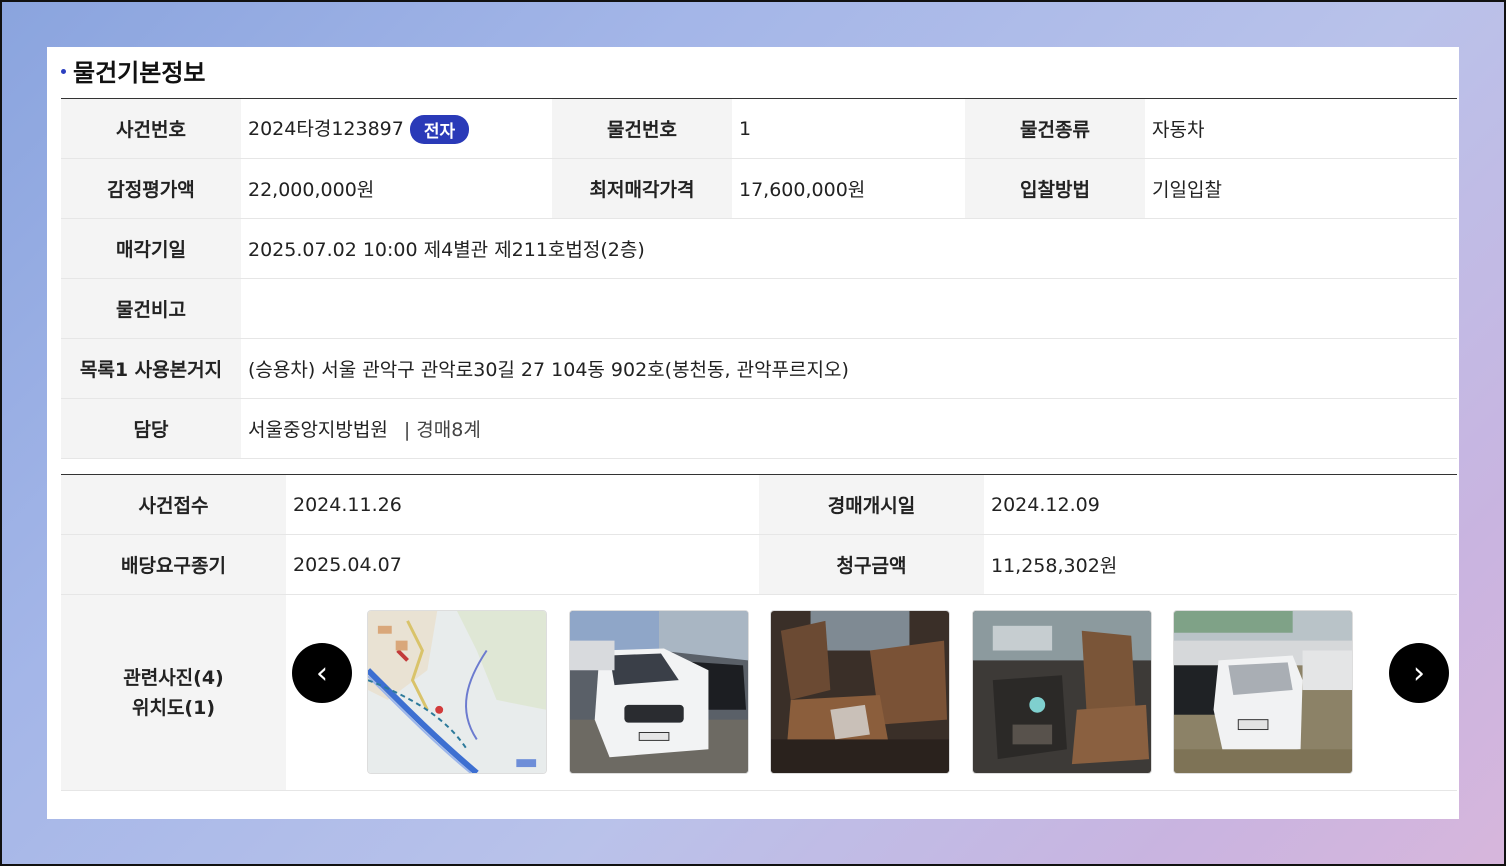  I want to click on title-bullet-icon, so click(63, 71).